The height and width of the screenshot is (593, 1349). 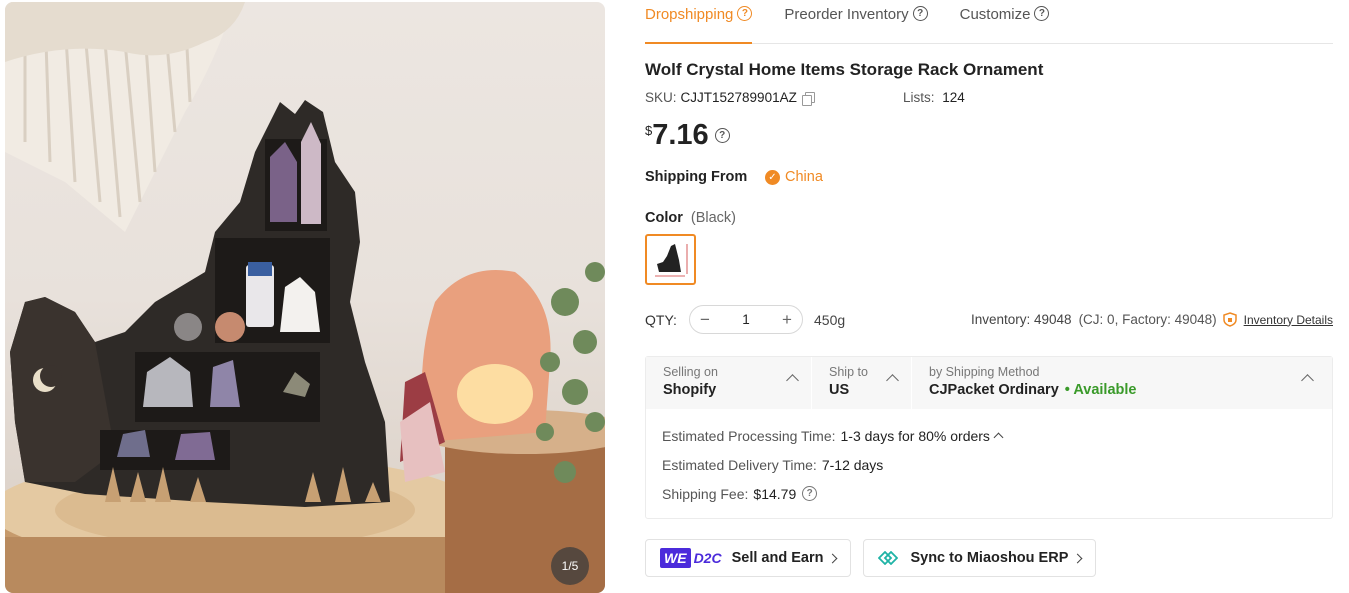 What do you see at coordinates (722, 135) in the screenshot?
I see `price-help-icon: ?` at bounding box center [722, 135].